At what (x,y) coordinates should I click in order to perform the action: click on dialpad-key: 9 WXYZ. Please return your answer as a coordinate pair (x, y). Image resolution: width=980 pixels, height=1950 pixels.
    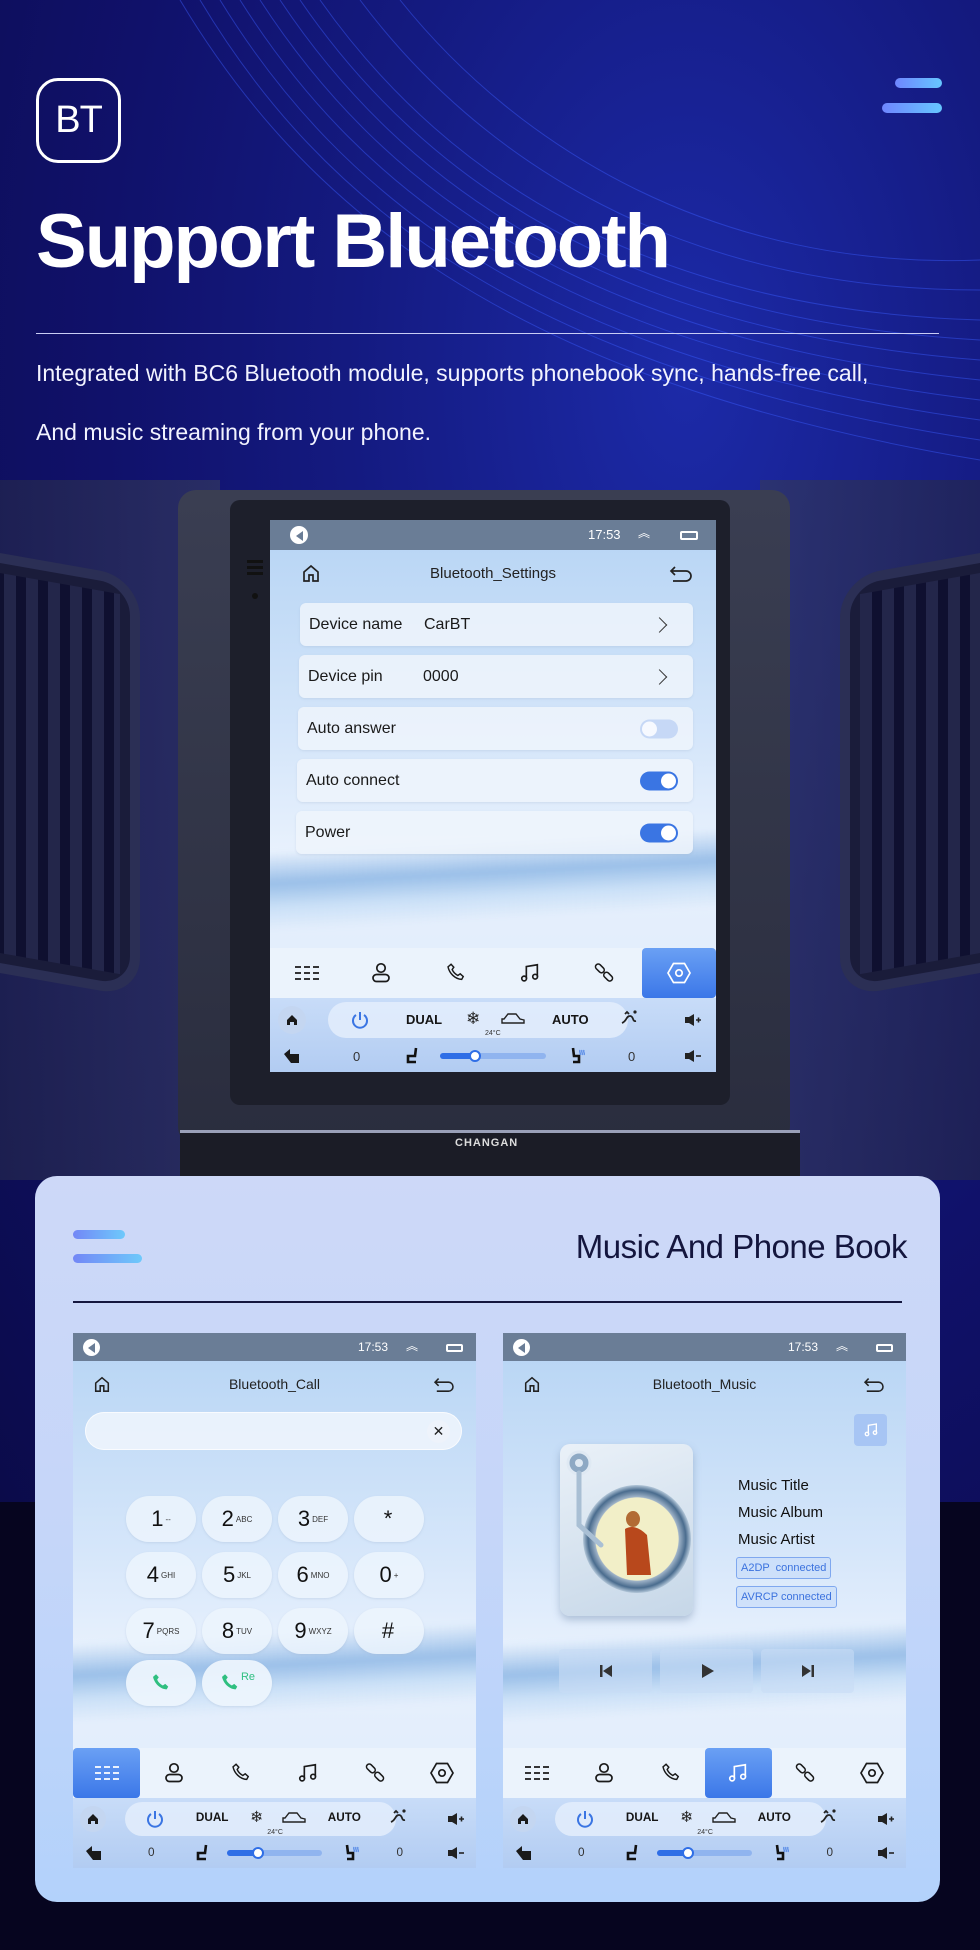
    Looking at the image, I should click on (313, 1631).